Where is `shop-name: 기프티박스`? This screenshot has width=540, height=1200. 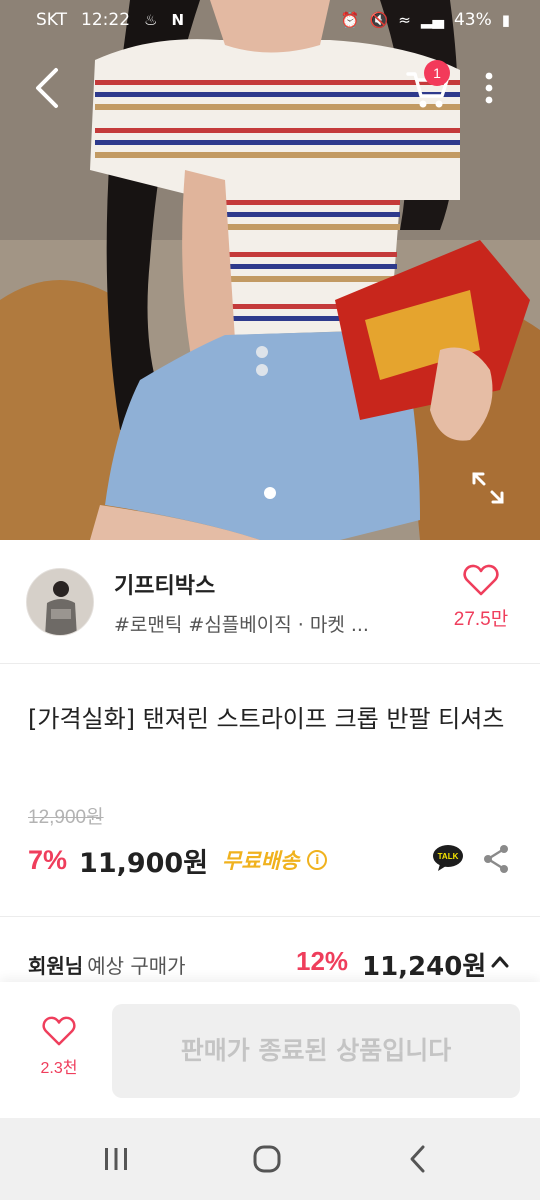 shop-name: 기프티박스 is located at coordinates (164, 584).